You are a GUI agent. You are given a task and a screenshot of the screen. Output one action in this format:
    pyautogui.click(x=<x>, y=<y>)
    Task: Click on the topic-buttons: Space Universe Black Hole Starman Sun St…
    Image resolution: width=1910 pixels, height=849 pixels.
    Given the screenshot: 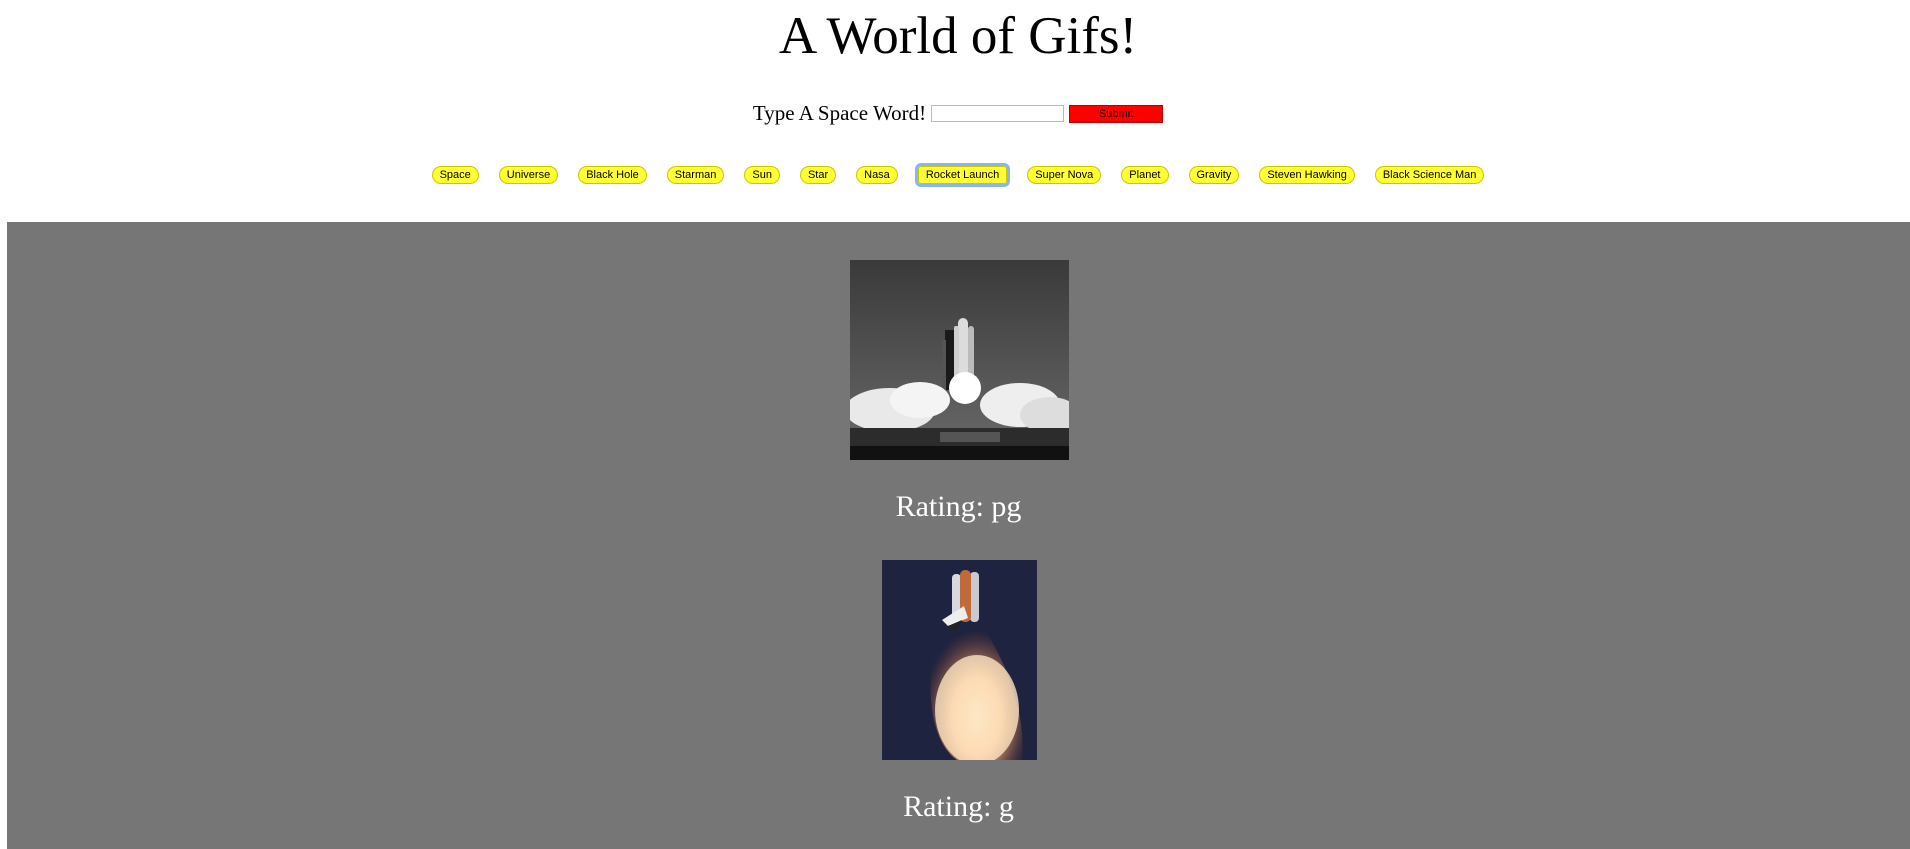 What is the action you would take?
    pyautogui.click(x=955, y=175)
    